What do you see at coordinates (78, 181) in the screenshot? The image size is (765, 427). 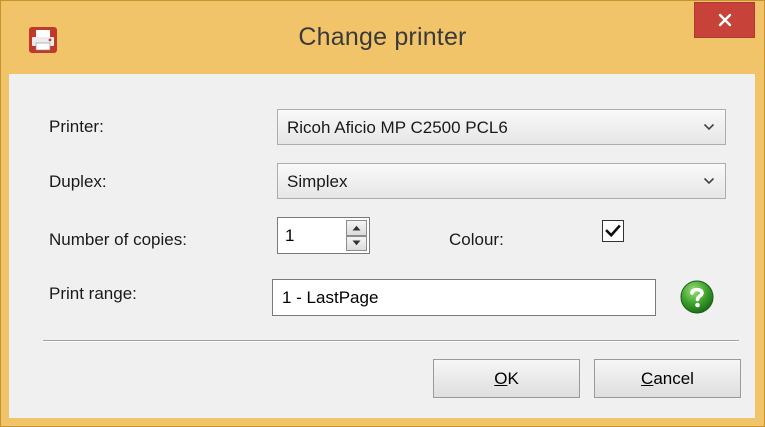 I see `duplex-label: Duplex:` at bounding box center [78, 181].